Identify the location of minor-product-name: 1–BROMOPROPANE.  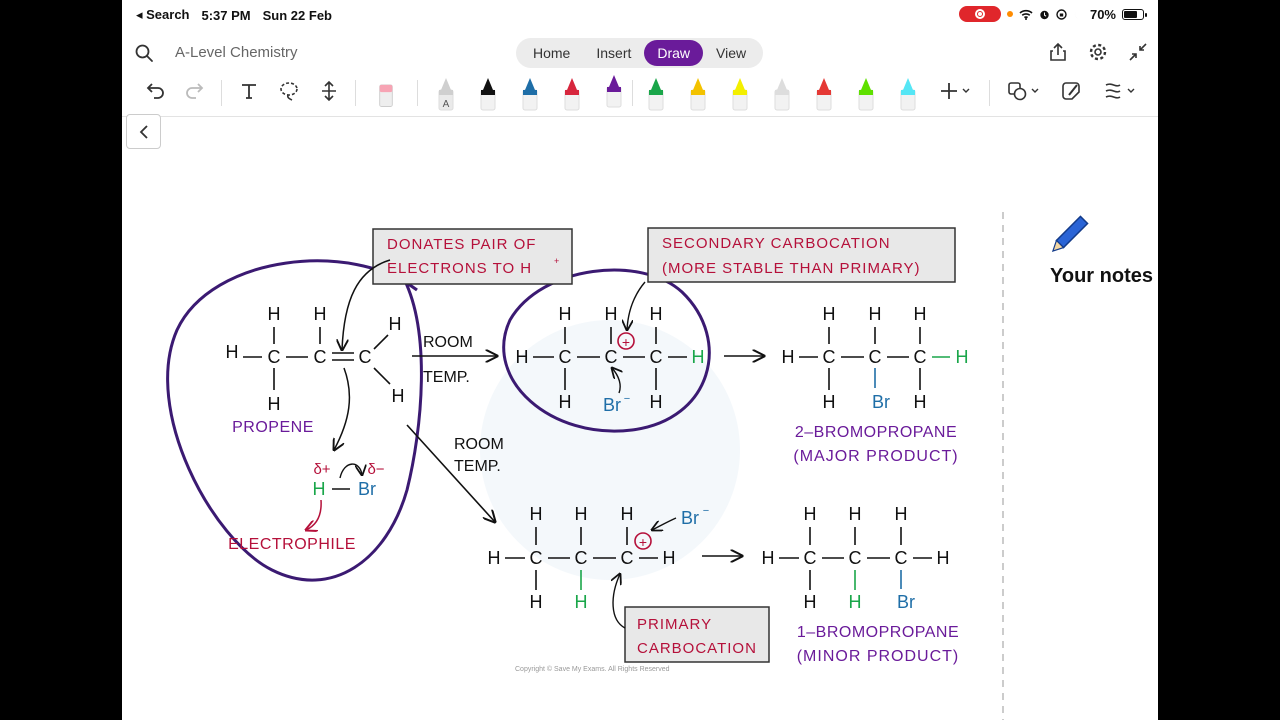
(878, 632).